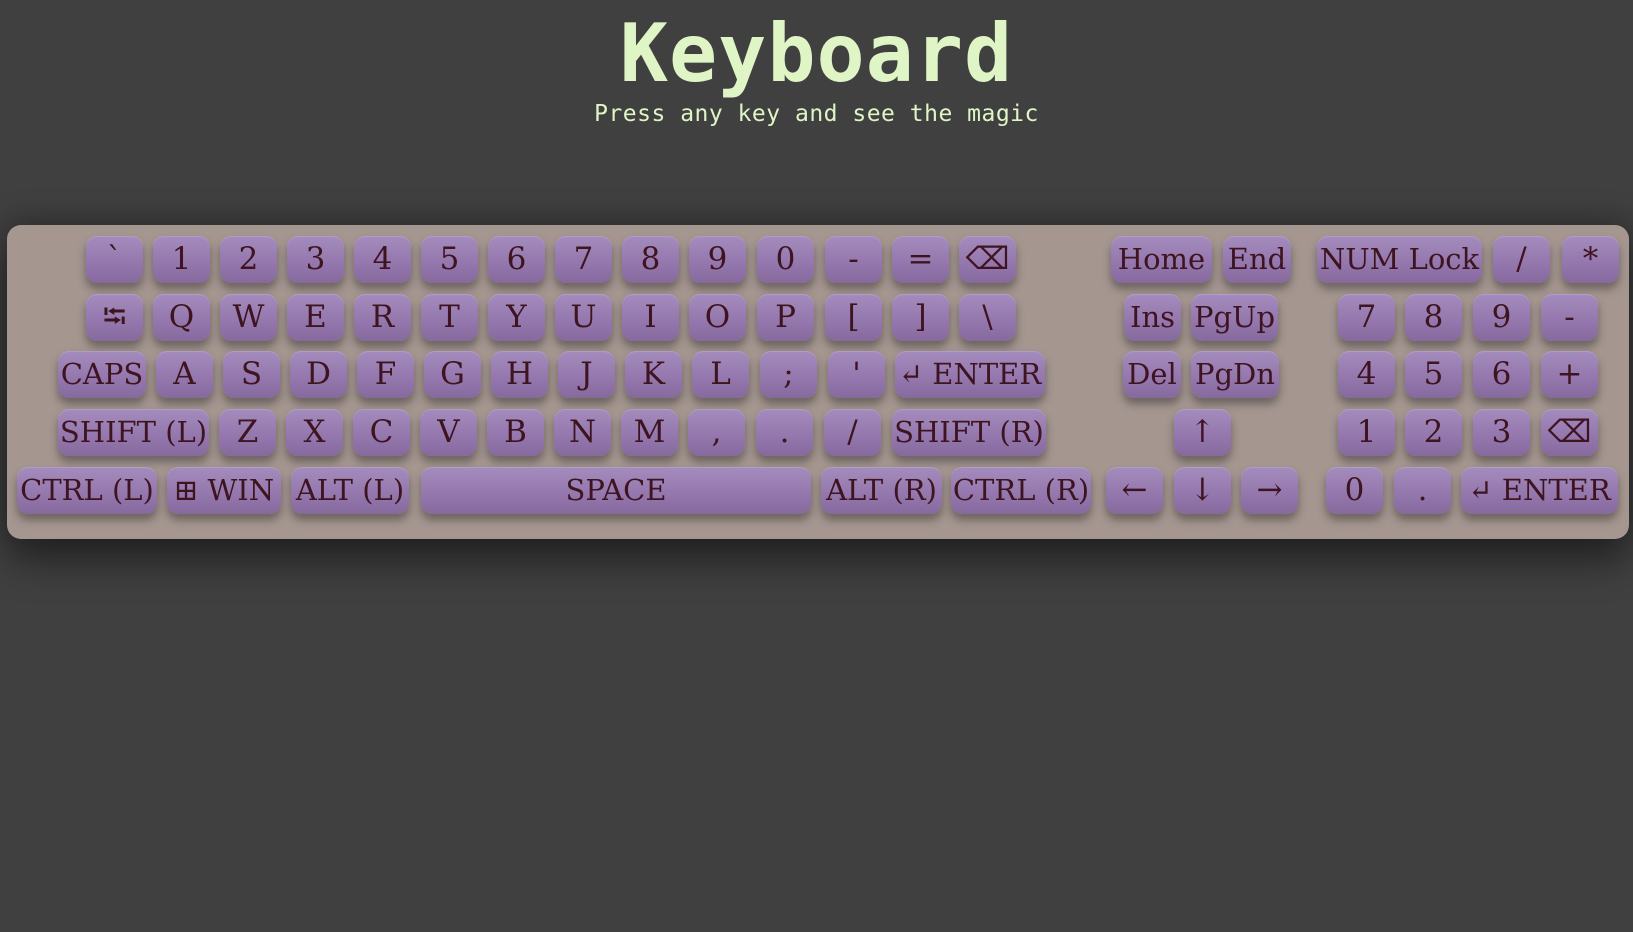  What do you see at coordinates (516, 259) in the screenshot?
I see `key-6: 6` at bounding box center [516, 259].